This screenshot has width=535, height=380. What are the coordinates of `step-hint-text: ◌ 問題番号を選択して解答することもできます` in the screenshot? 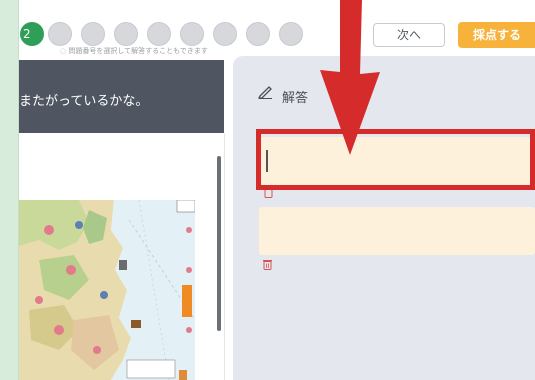 It's located at (134, 51).